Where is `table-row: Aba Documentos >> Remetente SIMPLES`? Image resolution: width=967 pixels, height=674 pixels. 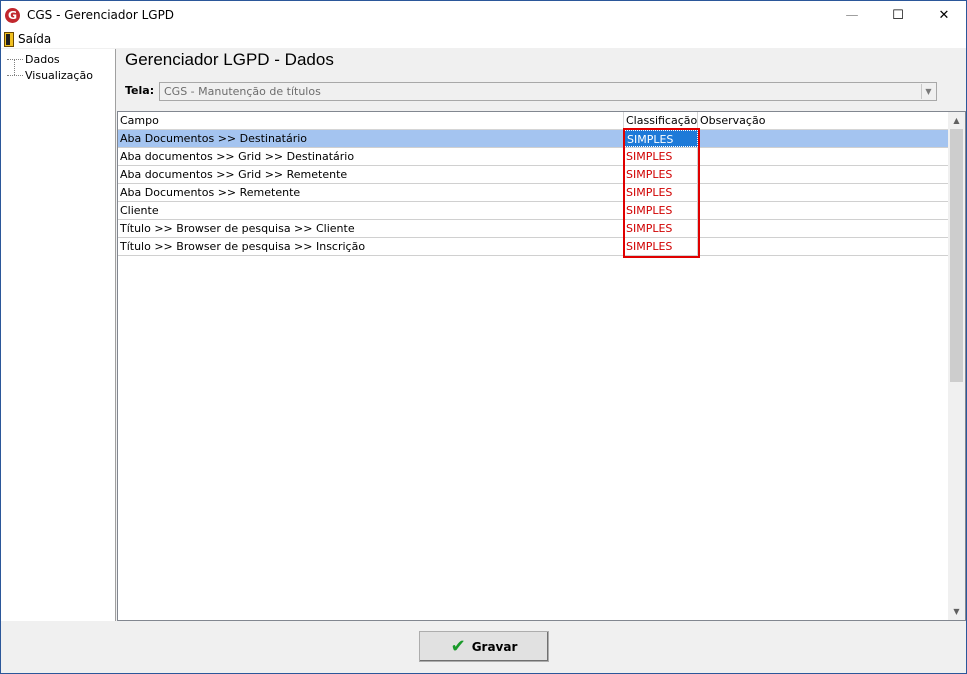 table-row: Aba Documentos >> Remetente SIMPLES is located at coordinates (533, 193).